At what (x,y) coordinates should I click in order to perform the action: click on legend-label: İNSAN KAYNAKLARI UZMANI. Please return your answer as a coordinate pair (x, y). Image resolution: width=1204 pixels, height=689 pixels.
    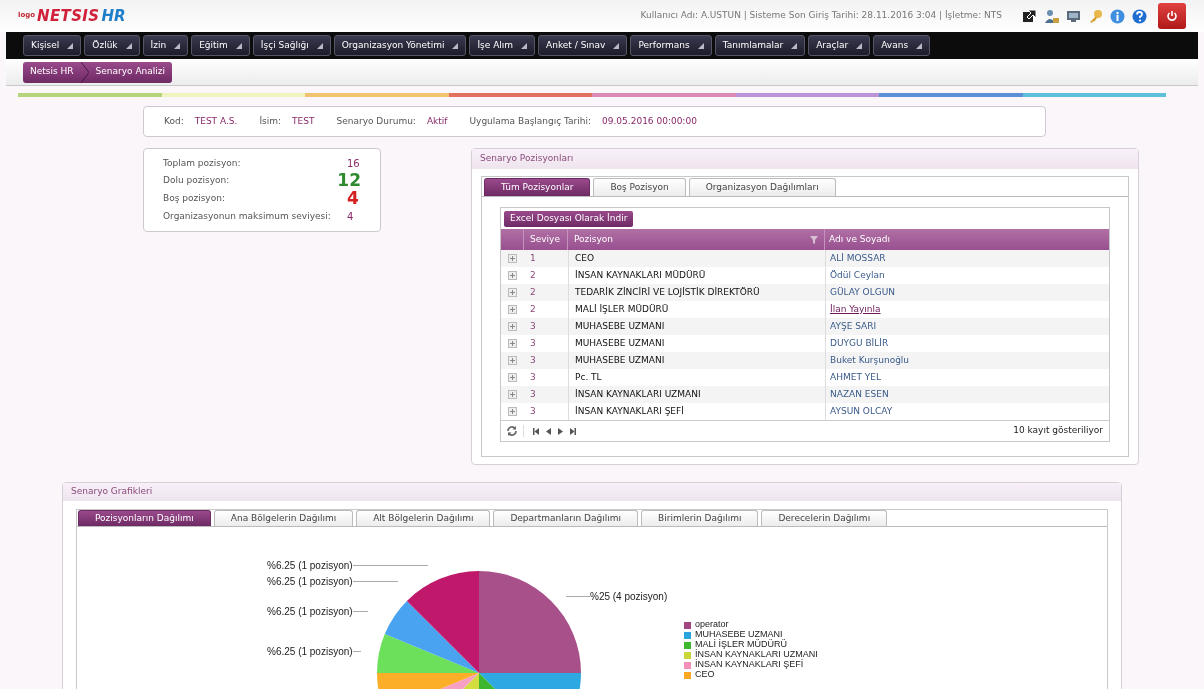
    Looking at the image, I should click on (756, 654).